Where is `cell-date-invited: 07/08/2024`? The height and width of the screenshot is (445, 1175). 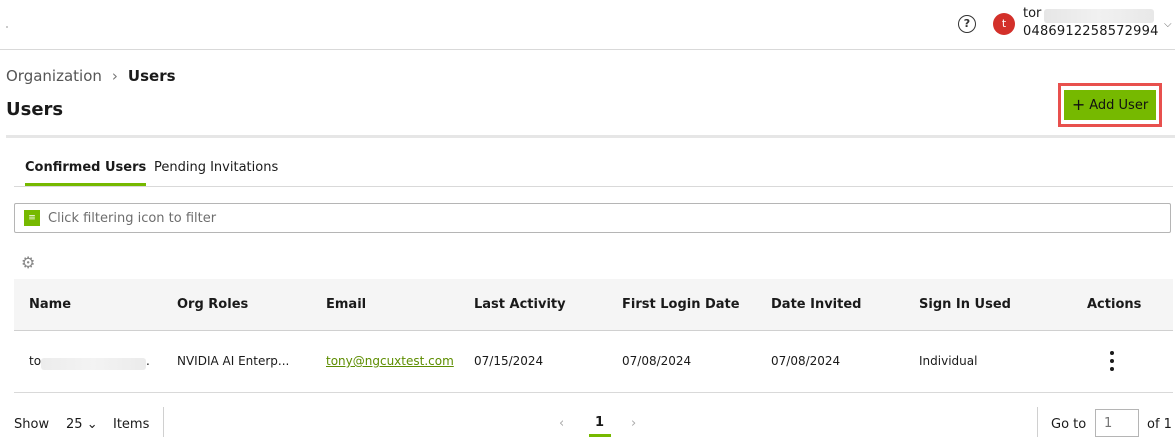 cell-date-invited: 07/08/2024 is located at coordinates (806, 361).